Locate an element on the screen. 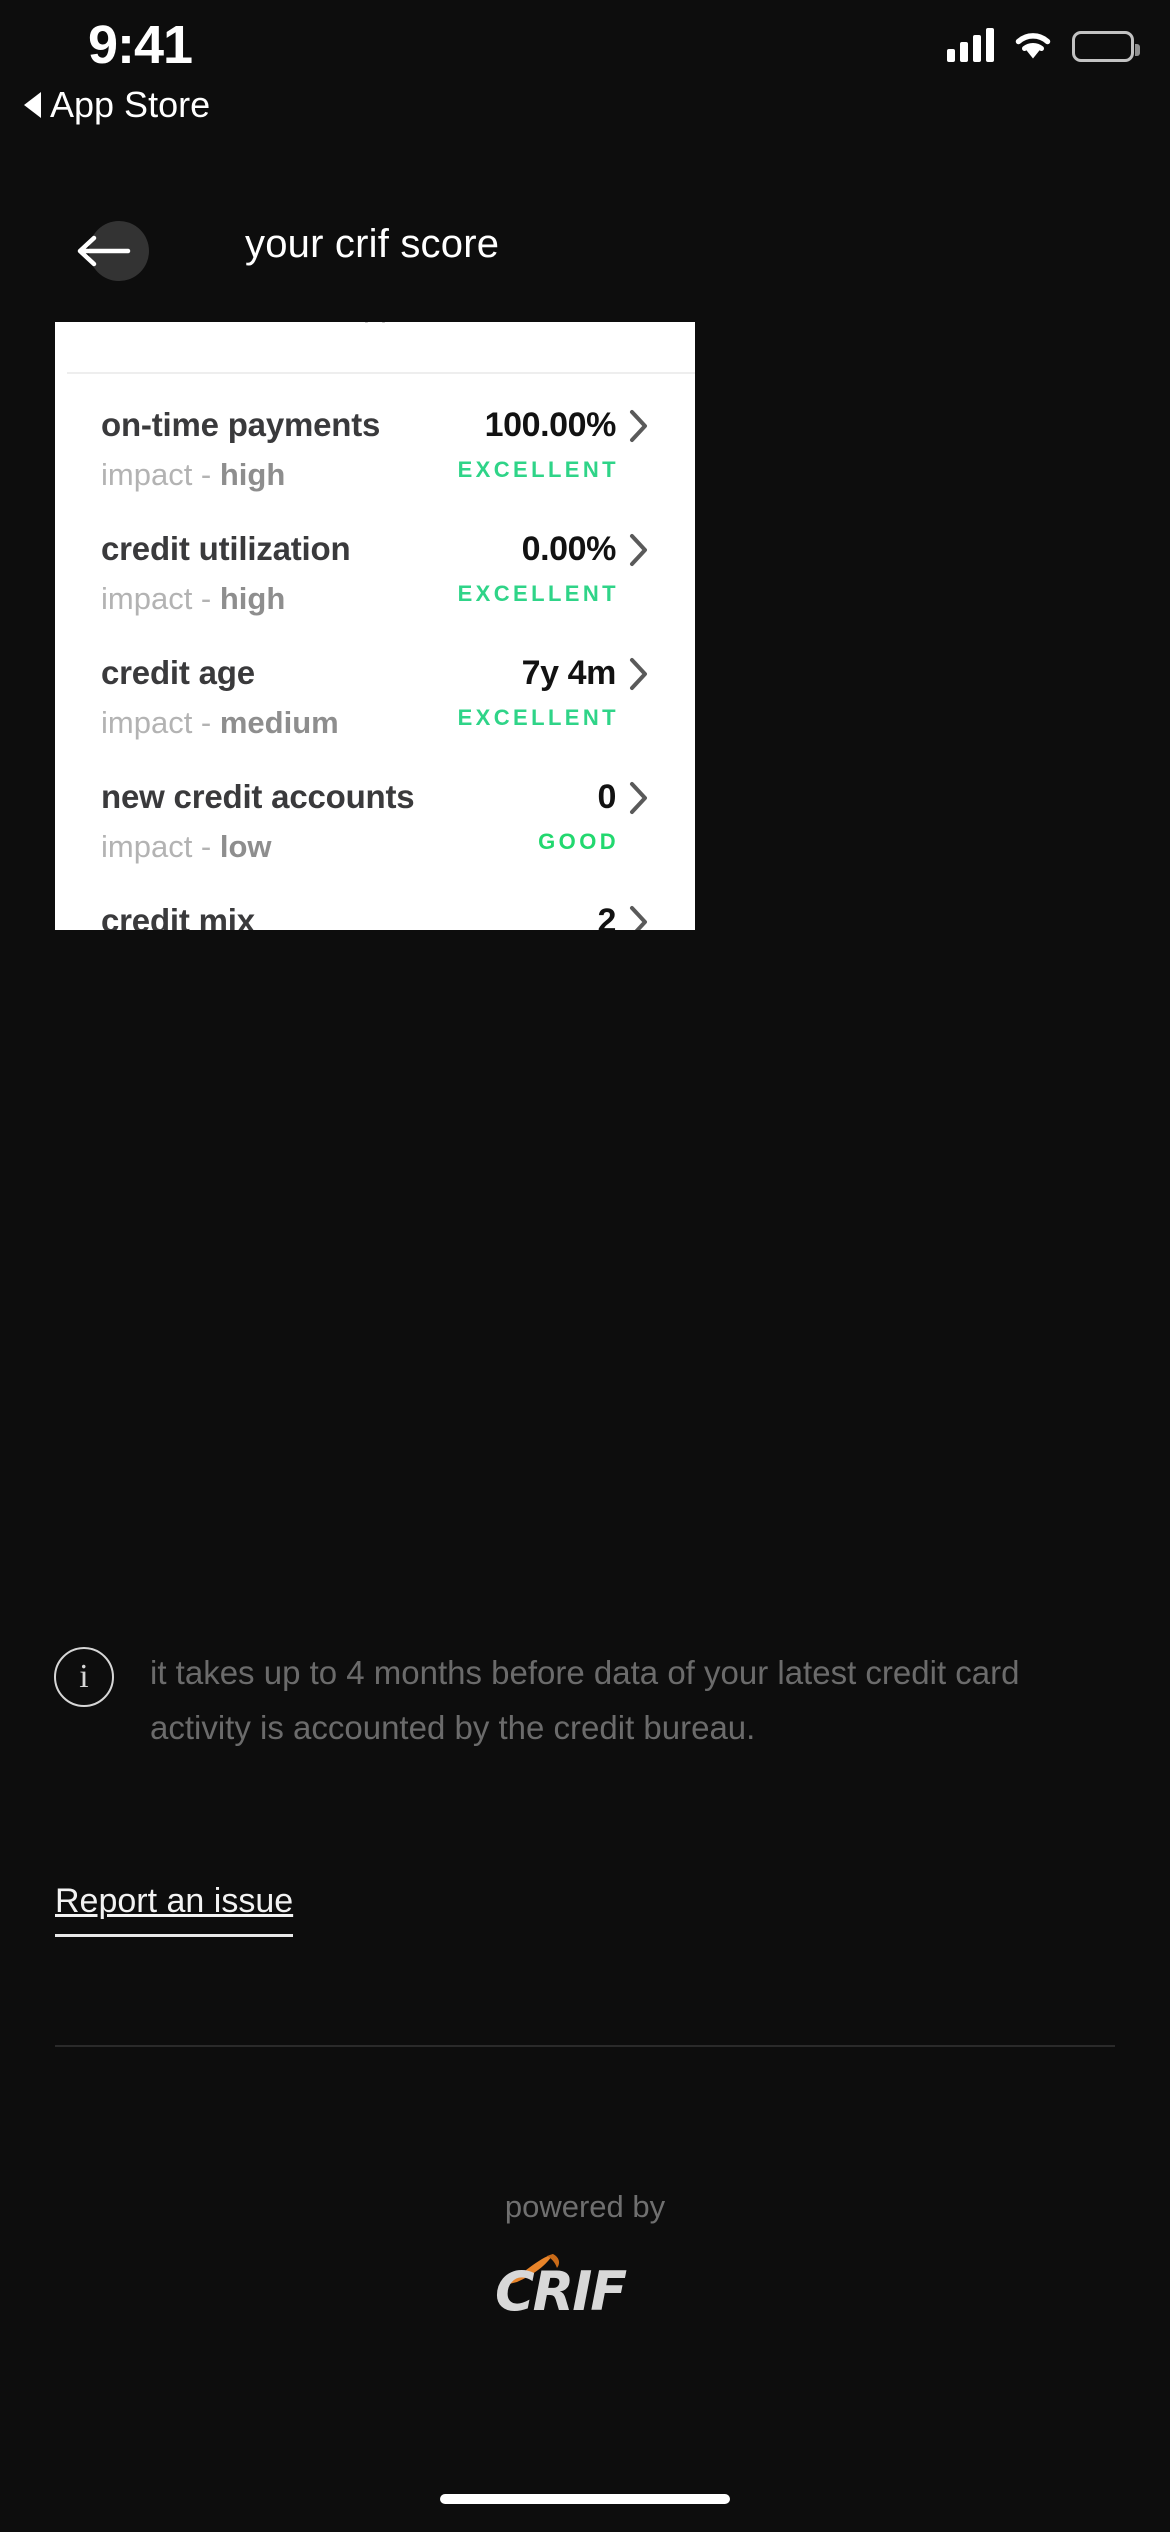 This screenshot has height=2532, width=1170. score-factor-labels: on-time payments impact - high is located at coordinates (240, 449).